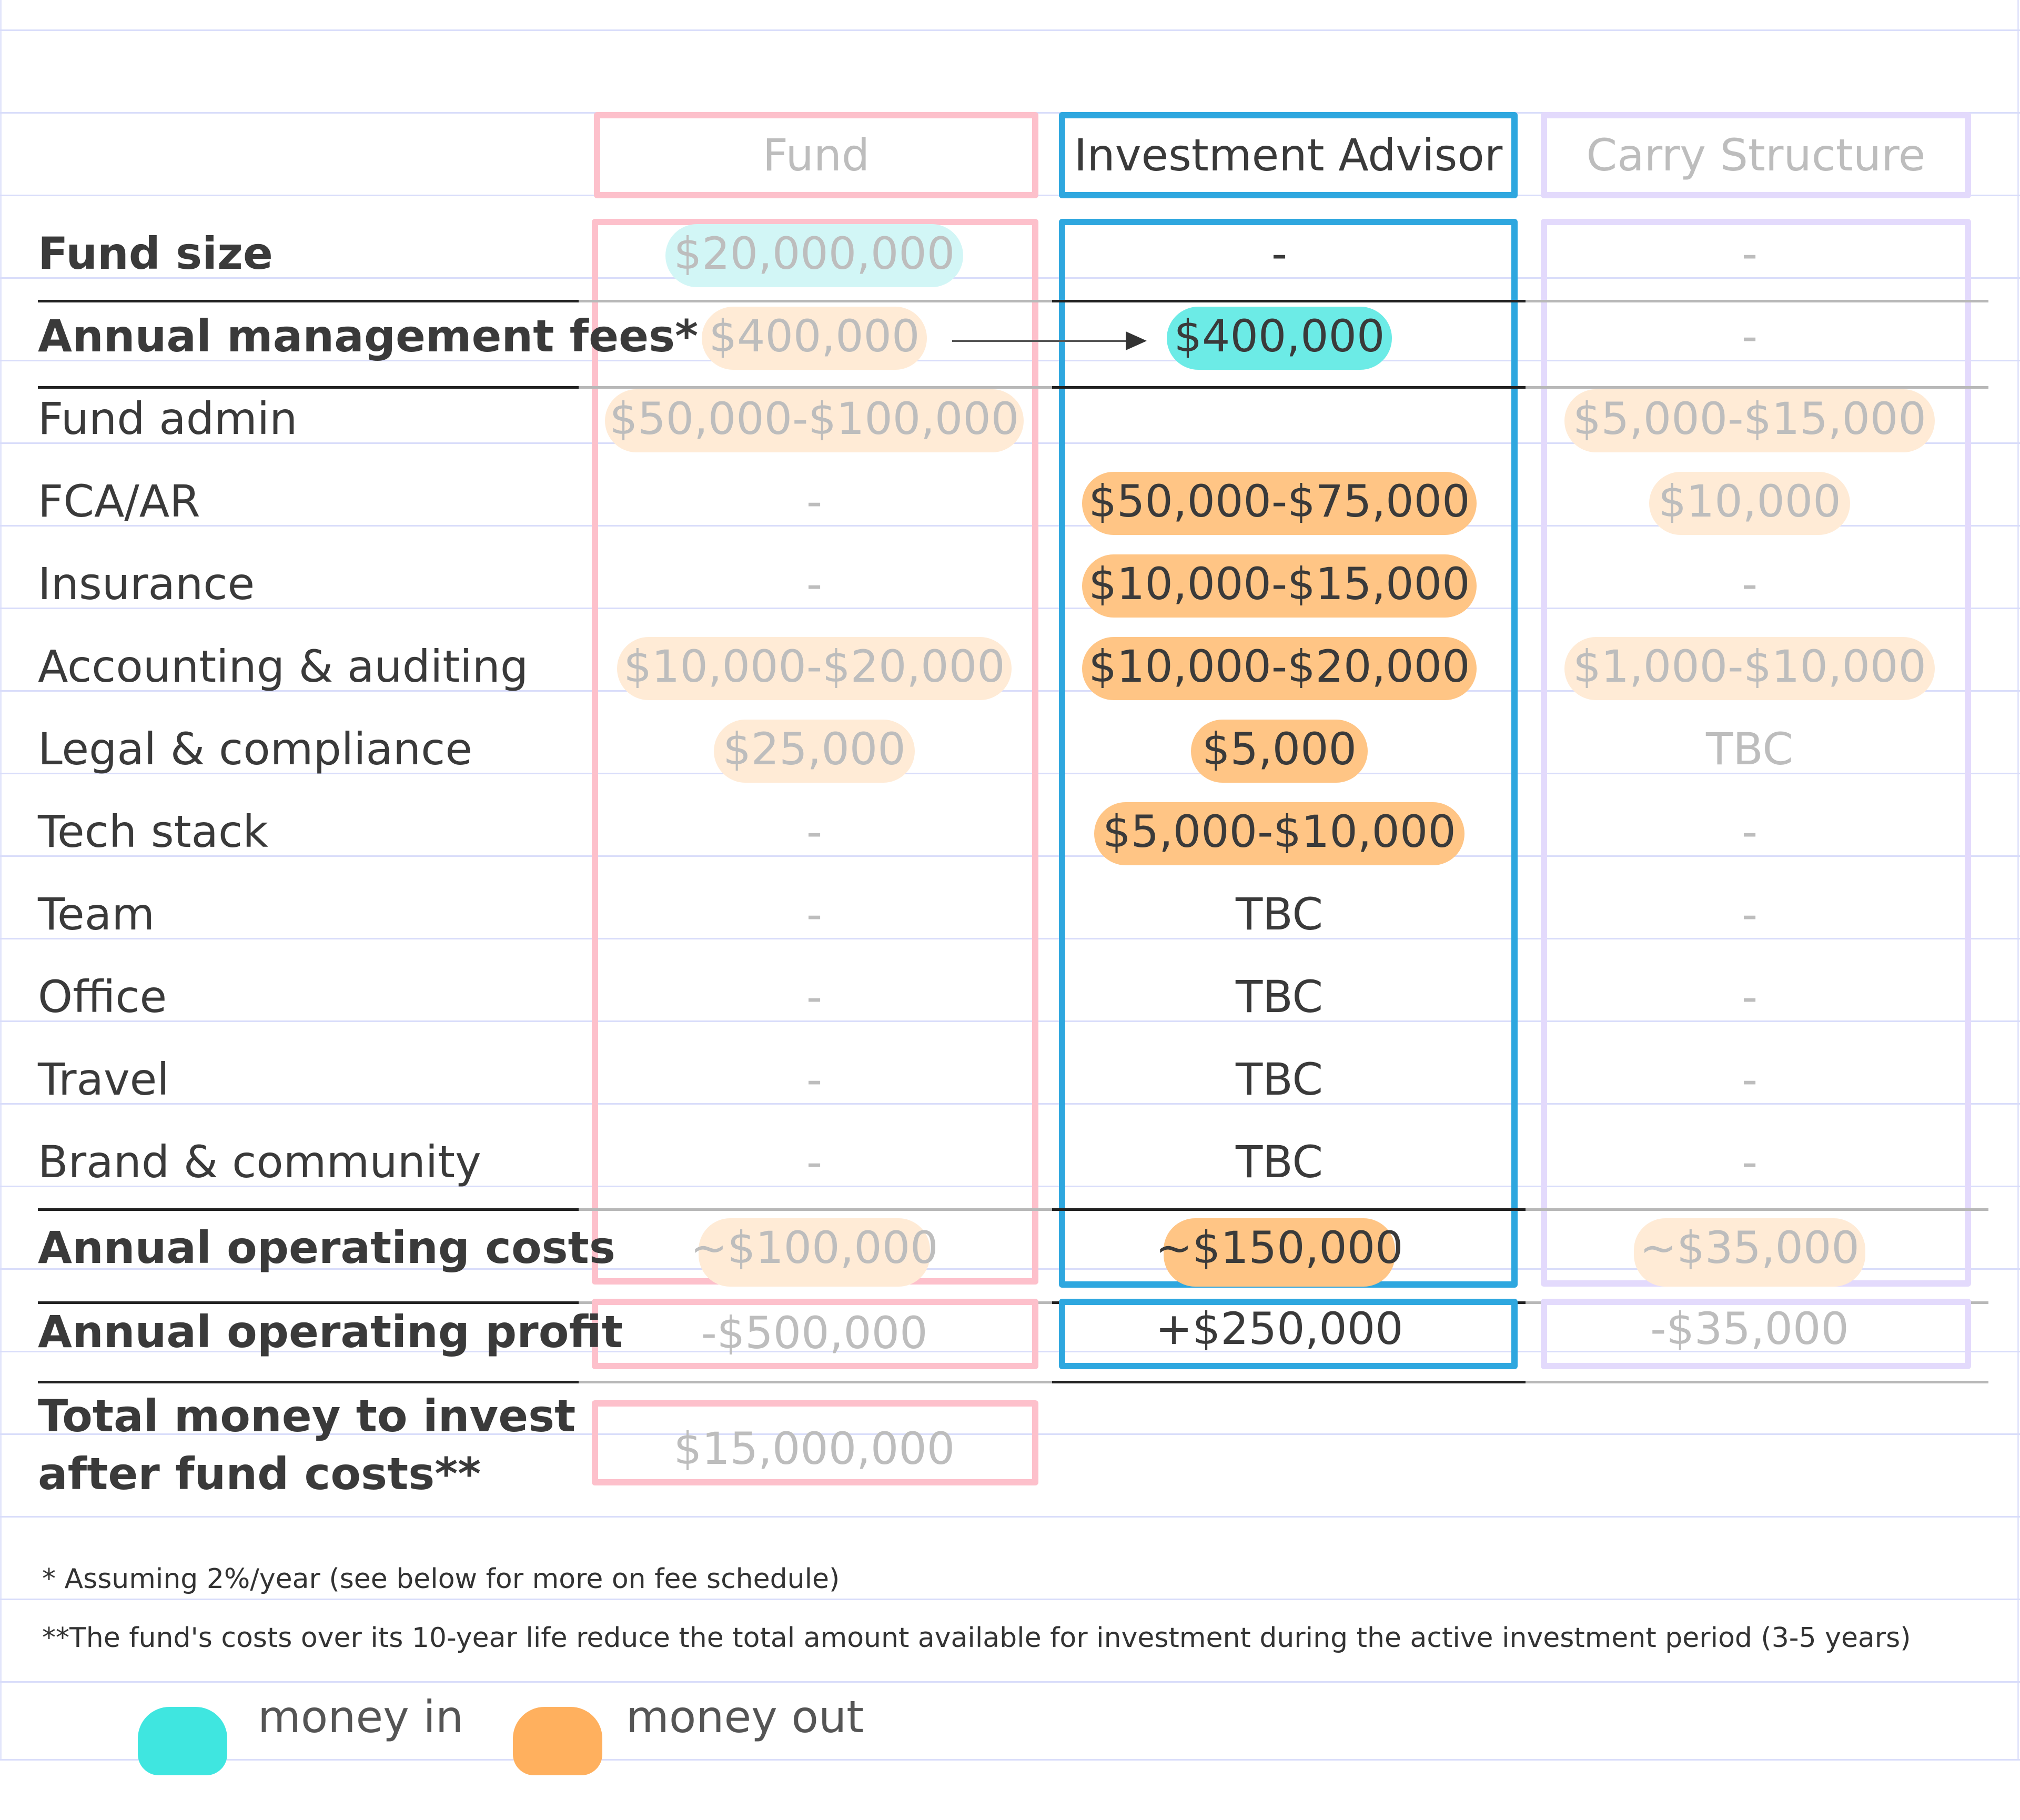  Describe the element at coordinates (1279, 584) in the screenshot. I see `ia-cell: $10,000-$15,000` at that location.